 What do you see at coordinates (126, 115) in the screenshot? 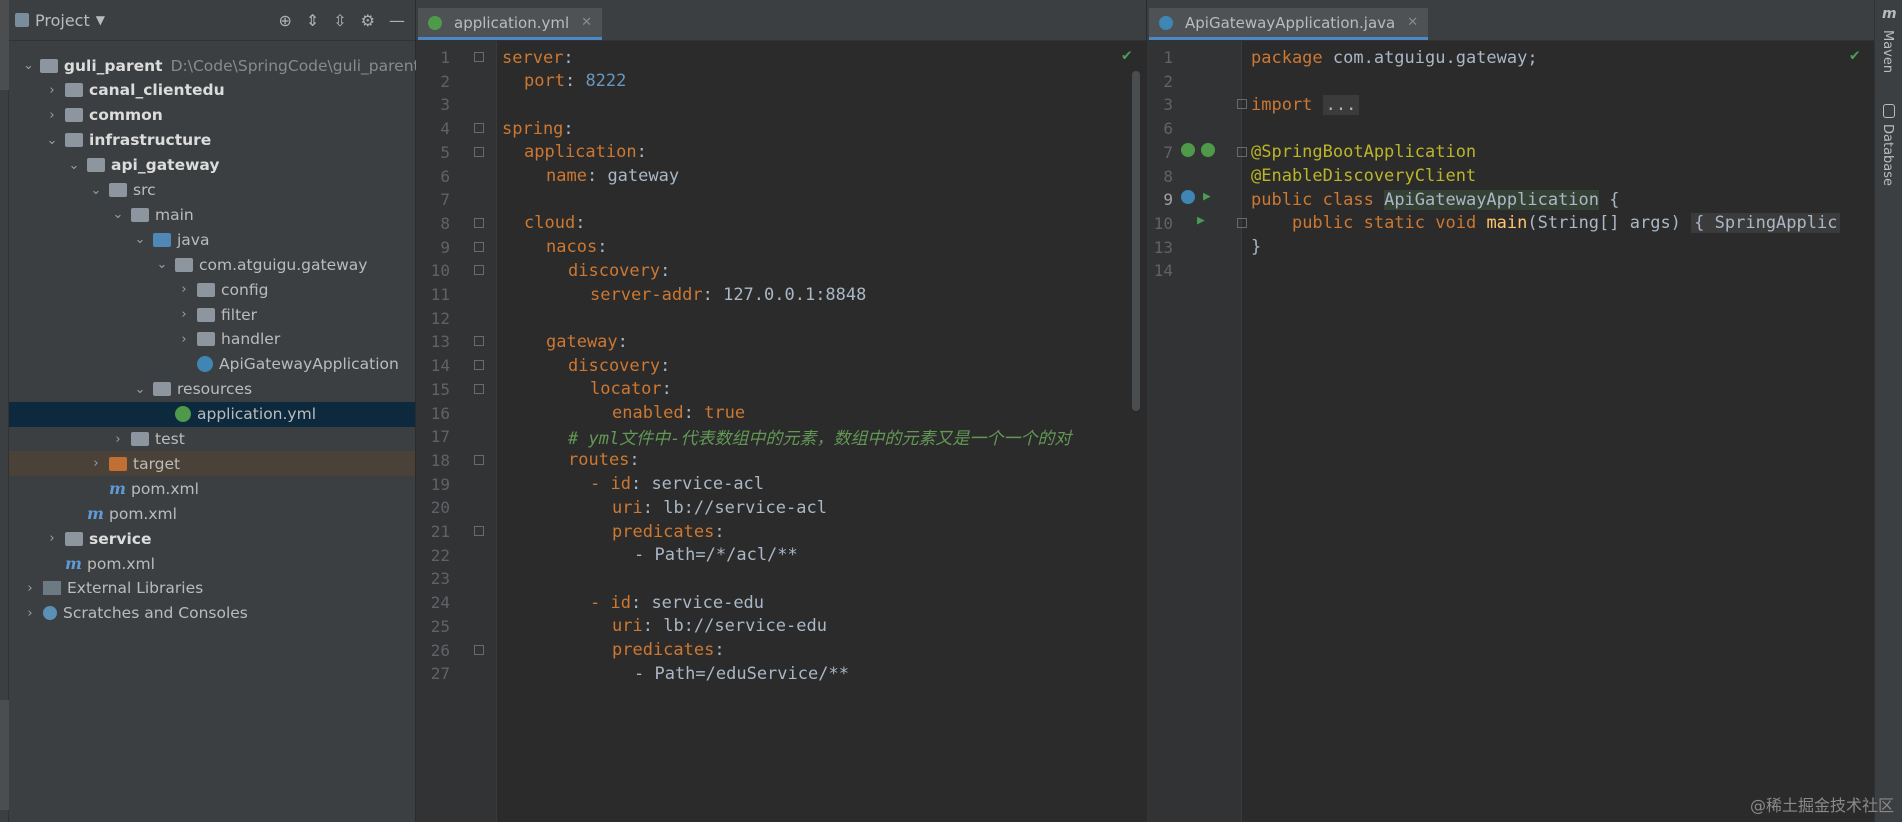
I see `tree-item-label: common` at bounding box center [126, 115].